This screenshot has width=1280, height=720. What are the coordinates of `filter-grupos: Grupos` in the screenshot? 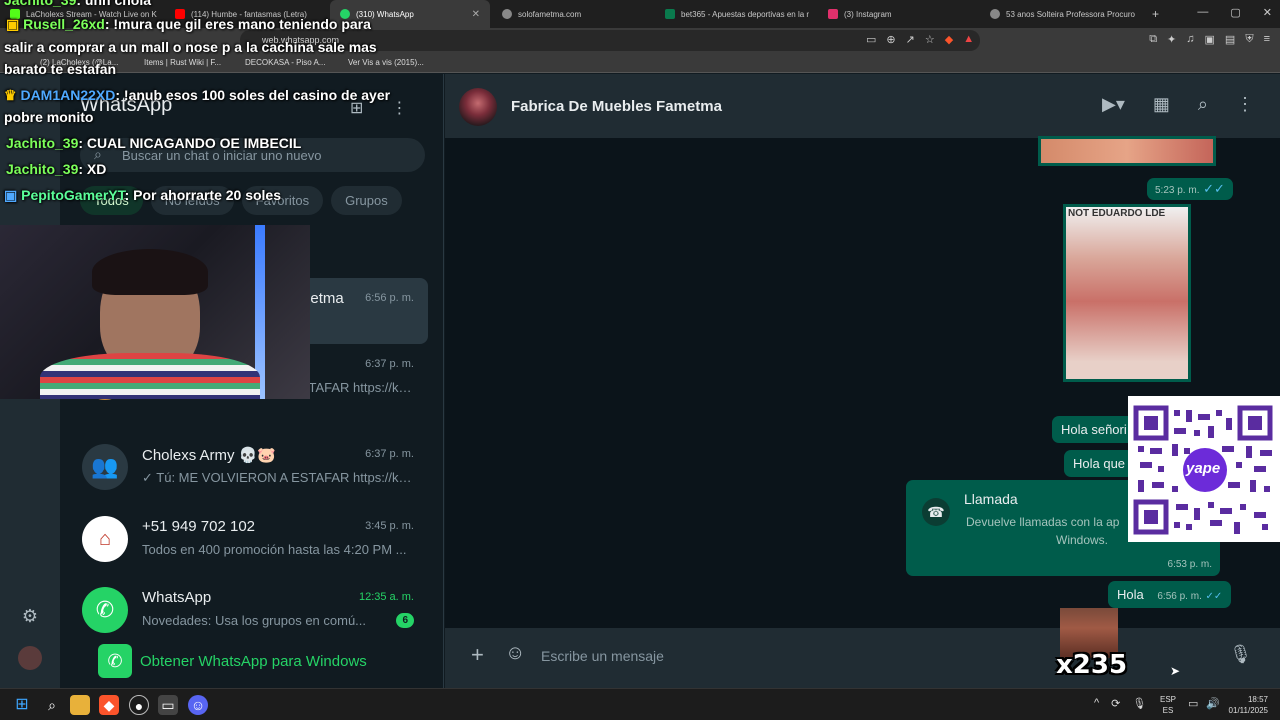 It's located at (366, 200).